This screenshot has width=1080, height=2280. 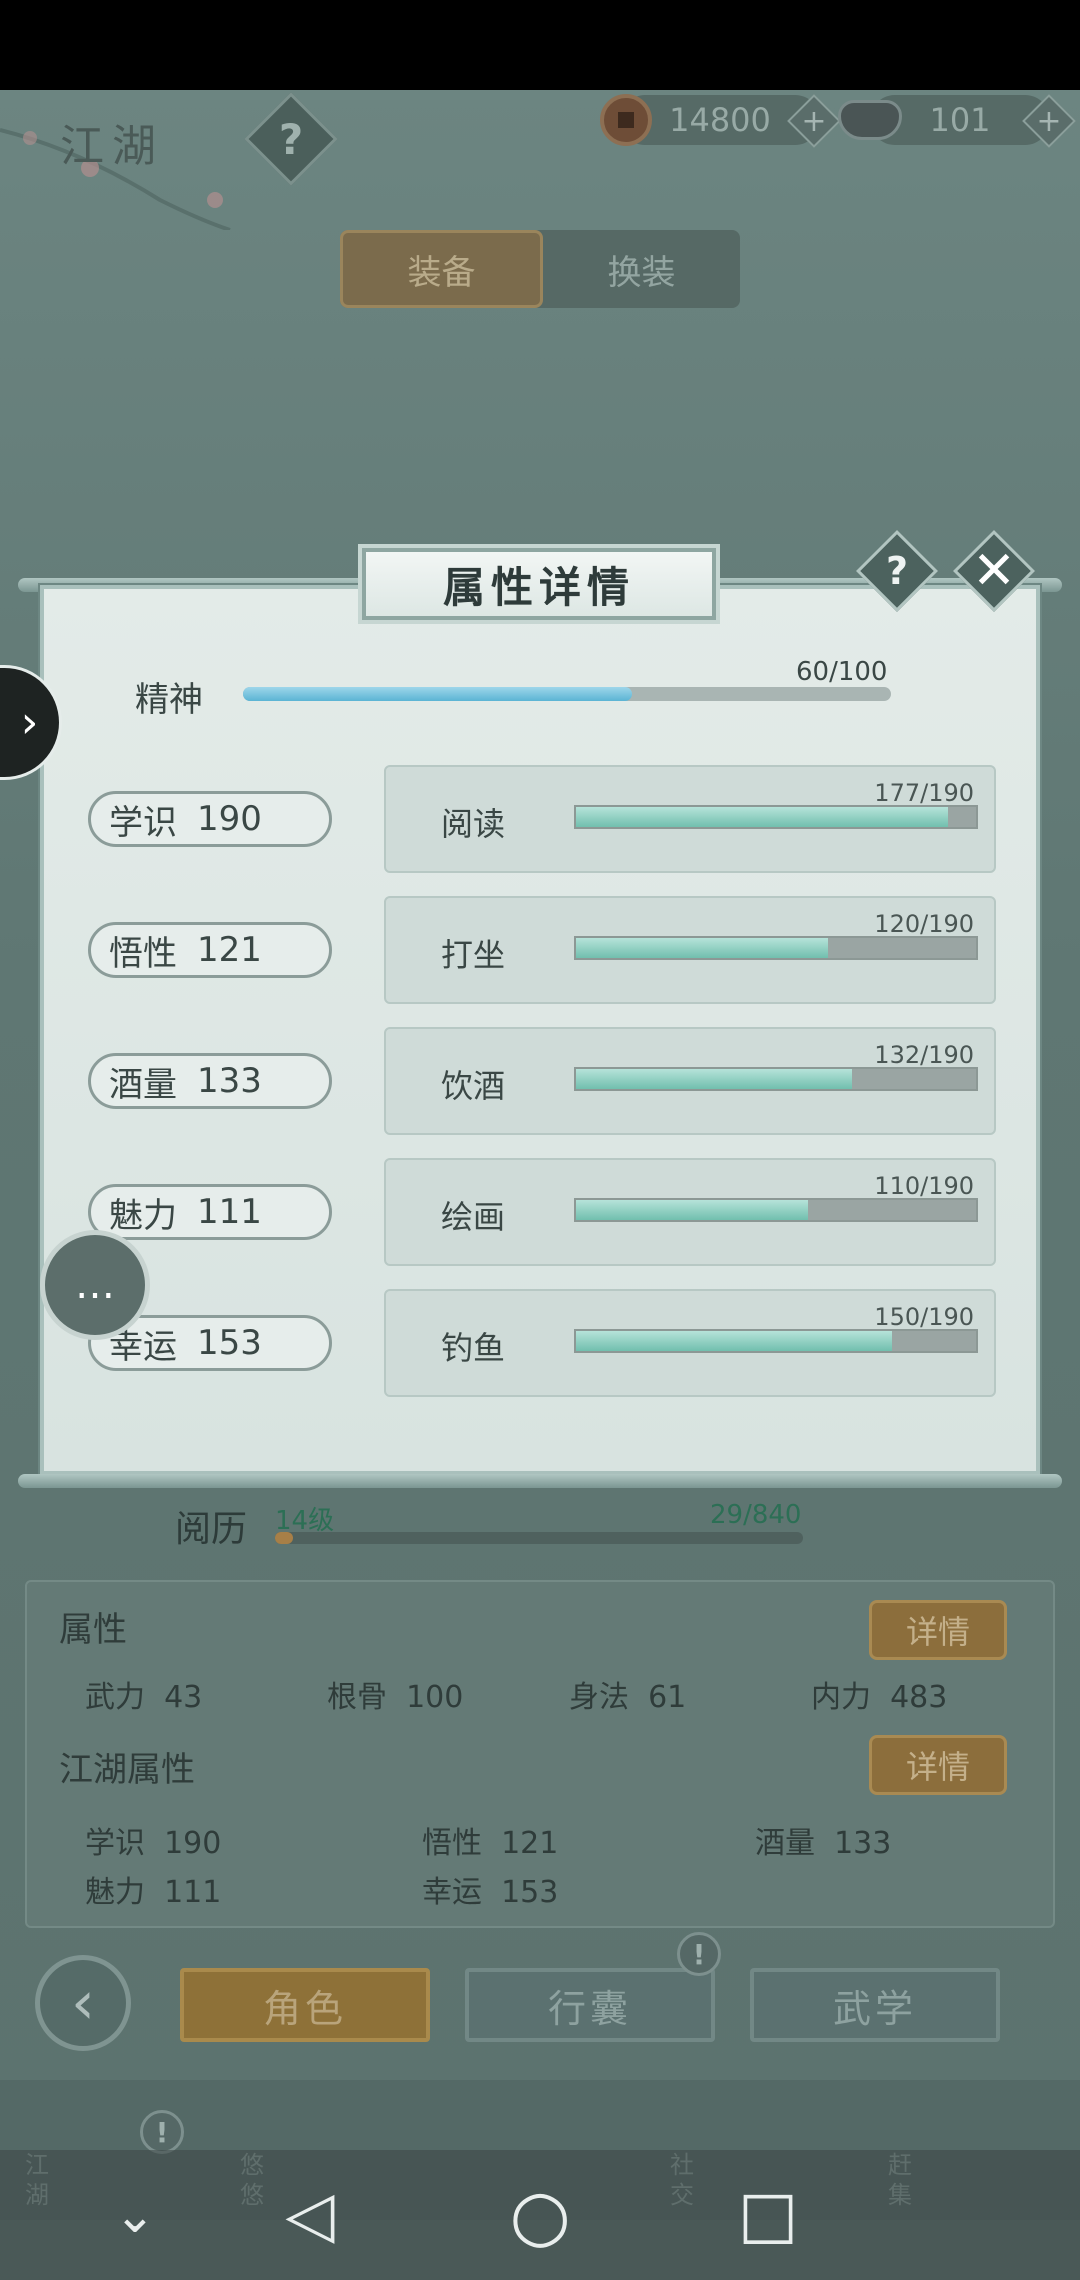 I want to click on spirit-label: 精神, so click(x=169, y=700).